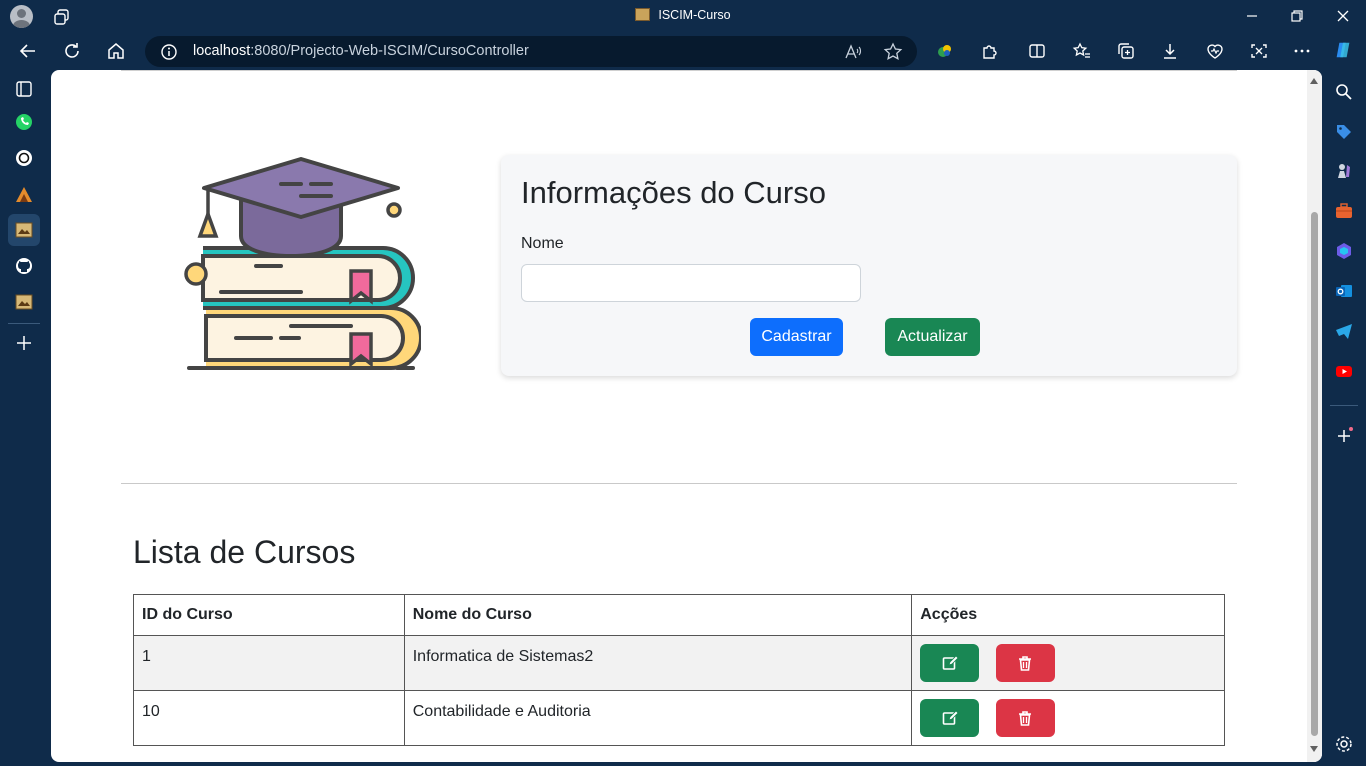 This screenshot has width=1366, height=766. I want to click on site-info-icon, so click(169, 52).